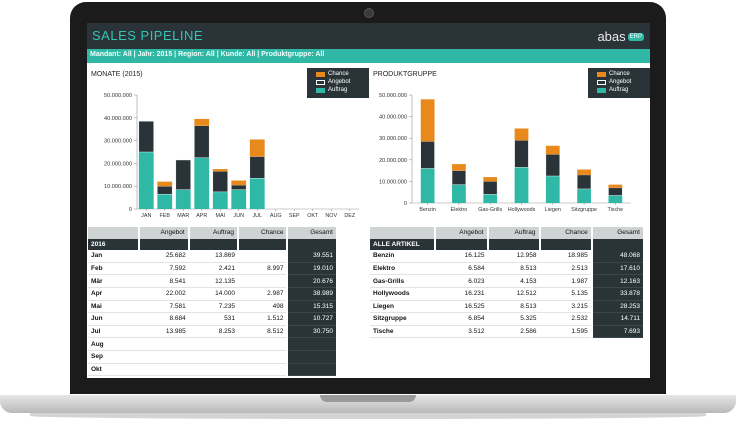 Image resolution: width=736 pixels, height=425 pixels. I want to click on cell-auftrag: 531, so click(213, 319).